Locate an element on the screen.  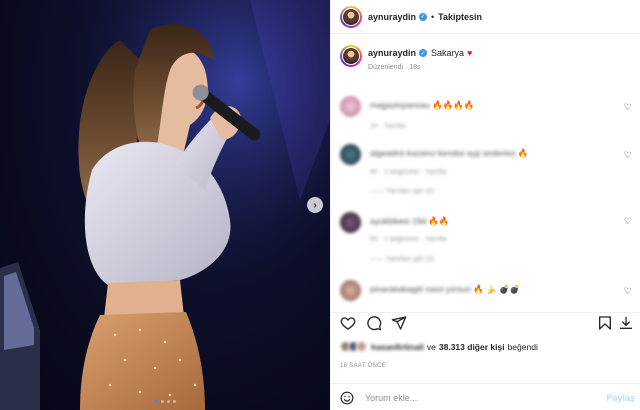
post-caption: aynuraydin ✓ Sakarya ♥ Düzenlendi · 18s is located at coordinates (485, 66).